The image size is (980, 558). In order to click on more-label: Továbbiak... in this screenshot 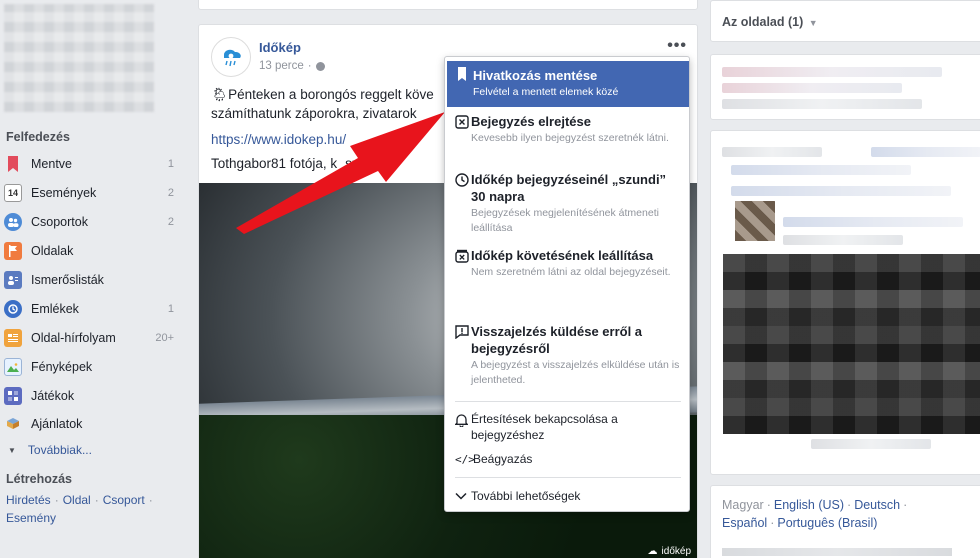, I will do `click(59, 450)`.